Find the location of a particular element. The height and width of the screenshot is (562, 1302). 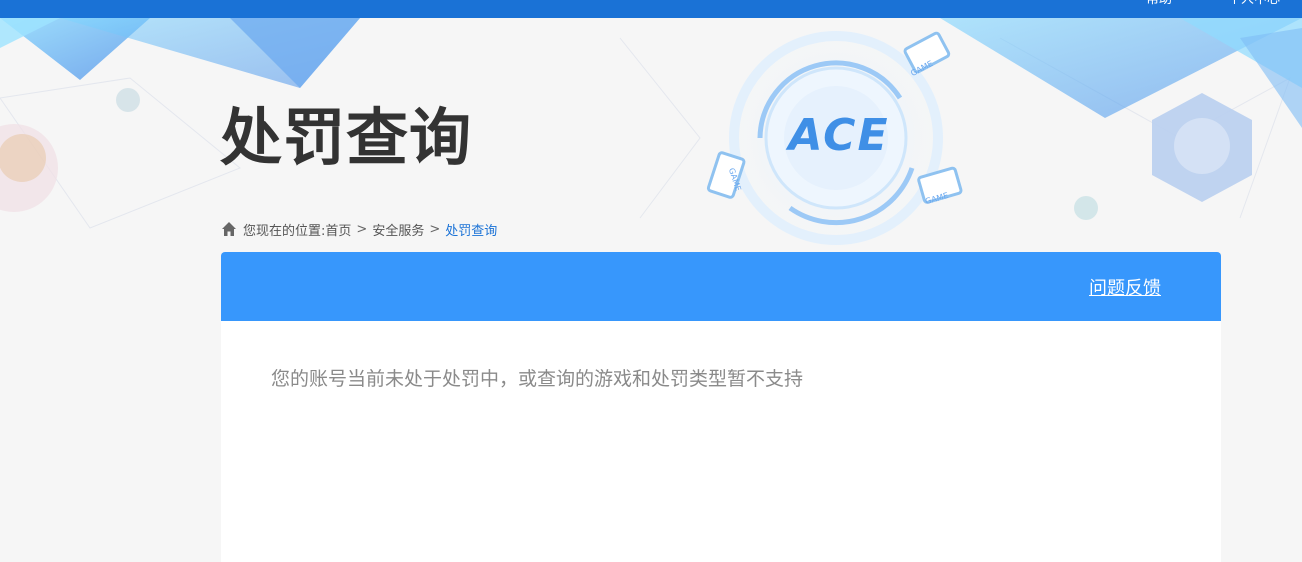

top-nav-link-help: 帮助 is located at coordinates (1159, 4).